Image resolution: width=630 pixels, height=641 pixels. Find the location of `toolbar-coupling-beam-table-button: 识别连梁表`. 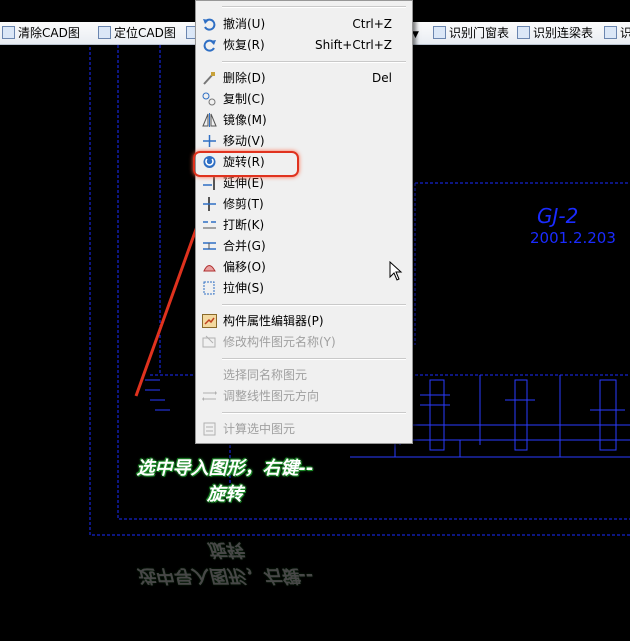

toolbar-coupling-beam-table-button: 识别连梁表 is located at coordinates (555, 33).